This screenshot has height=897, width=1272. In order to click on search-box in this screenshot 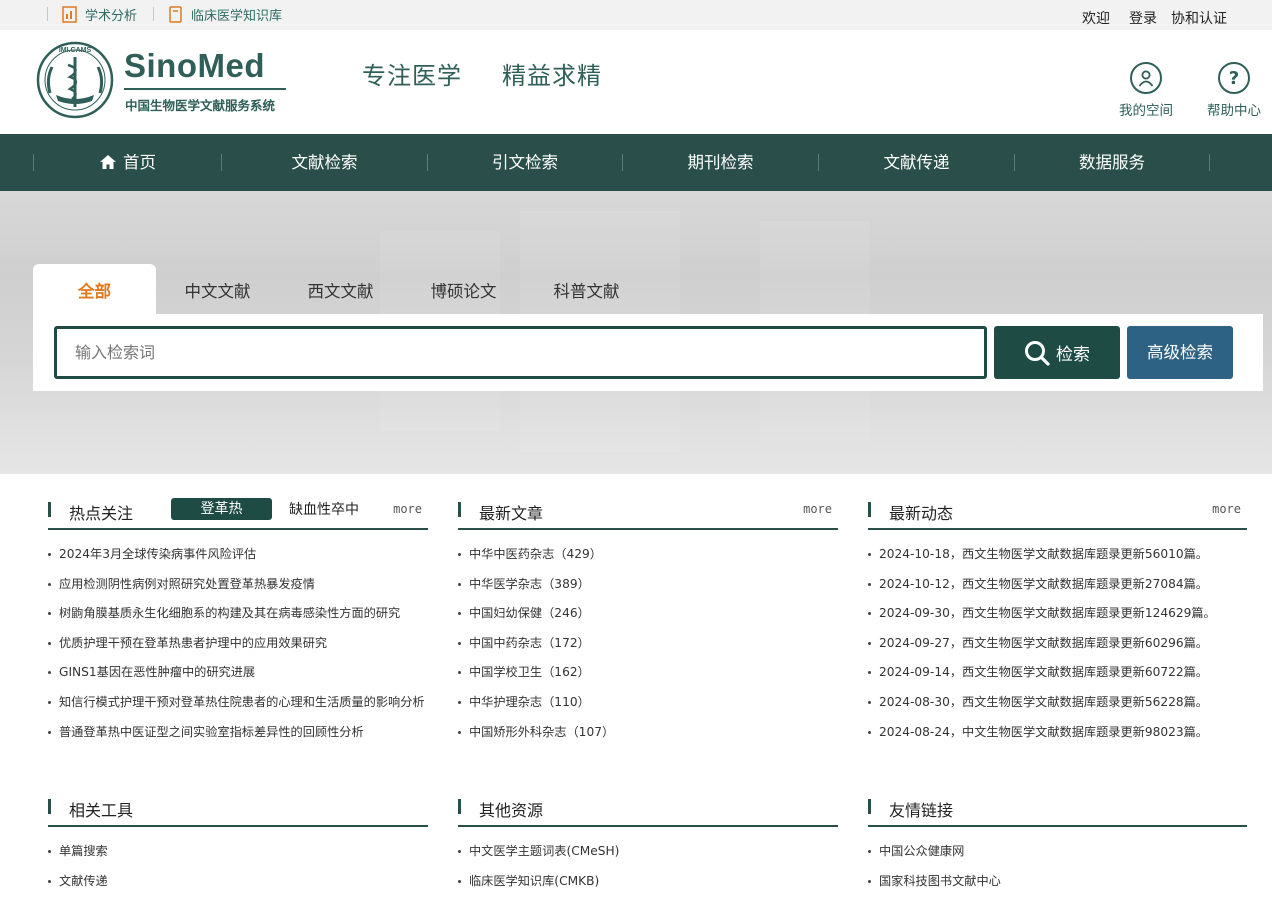, I will do `click(520, 352)`.